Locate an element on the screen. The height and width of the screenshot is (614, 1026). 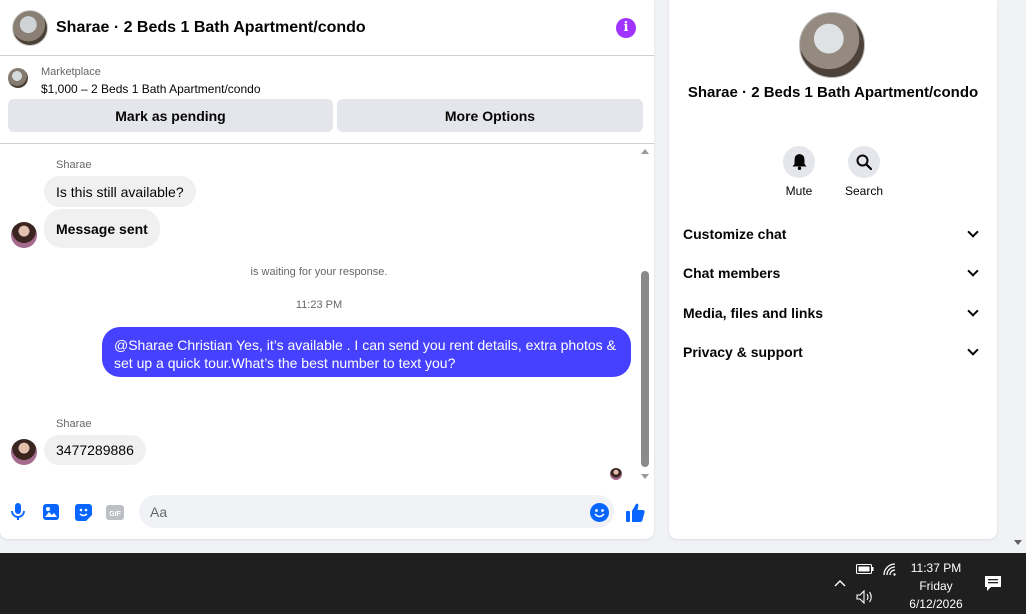
message-input-box is located at coordinates (376, 511).